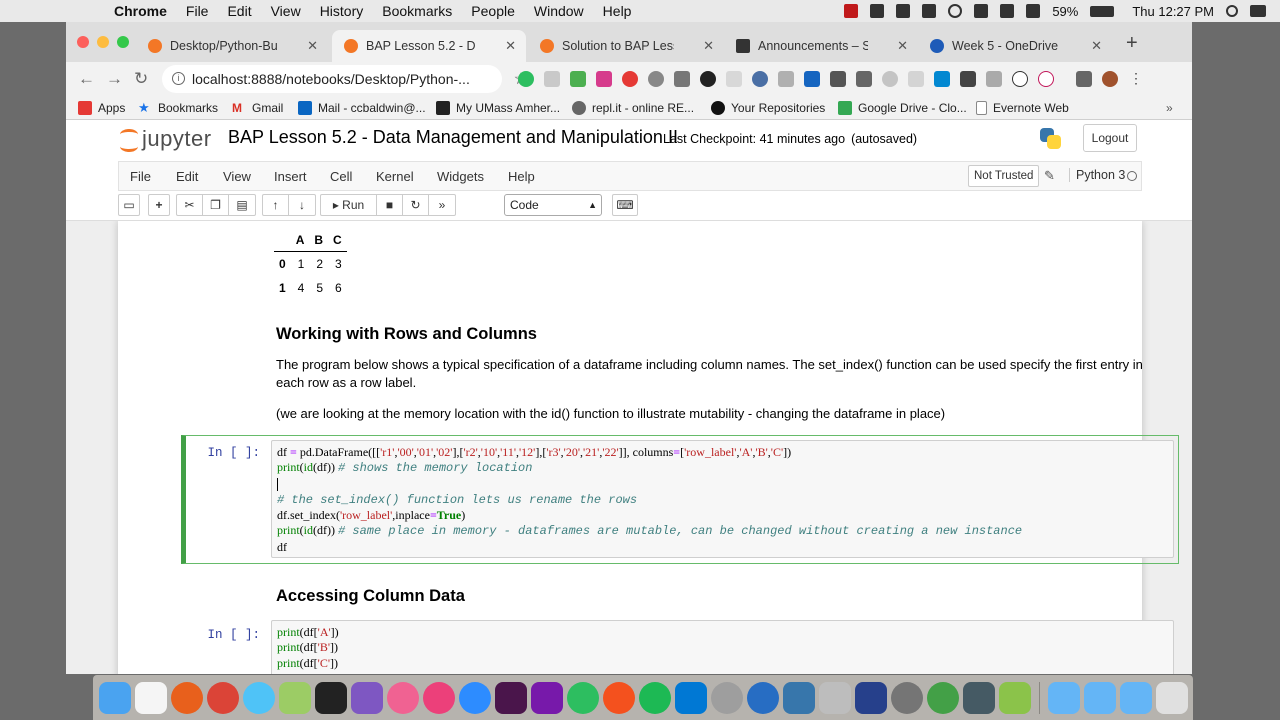  Describe the element at coordinates (799, 697) in the screenshot. I see `python-launcher-icon` at that location.